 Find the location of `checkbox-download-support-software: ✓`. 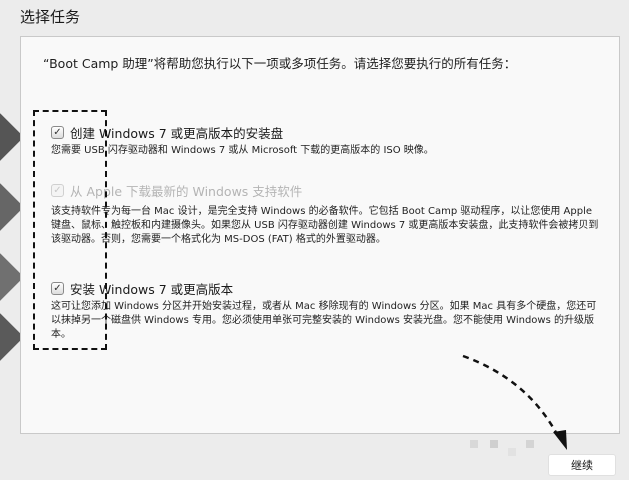

checkbox-download-support-software: ✓ is located at coordinates (57, 190).